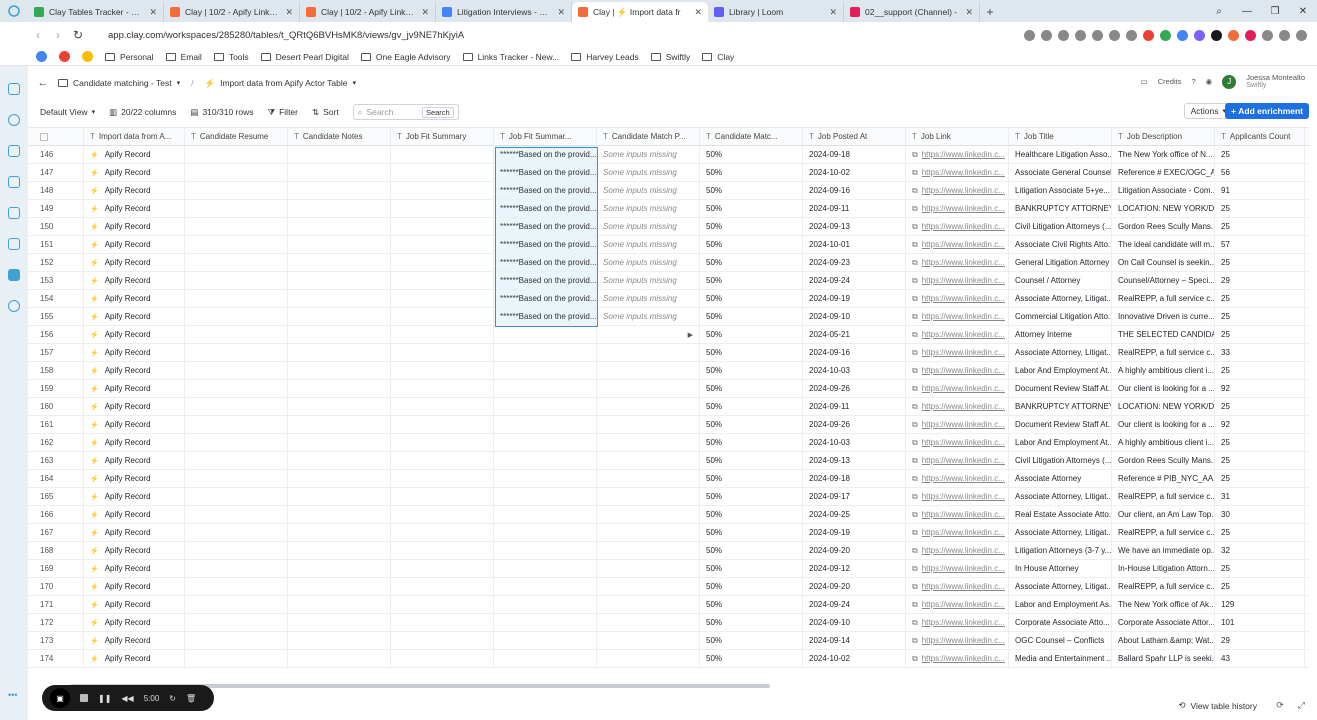 This screenshot has height=720, width=1317. Describe the element at coordinates (854, 298) in the screenshot. I see `date-cell: 2024-09-19` at that location.